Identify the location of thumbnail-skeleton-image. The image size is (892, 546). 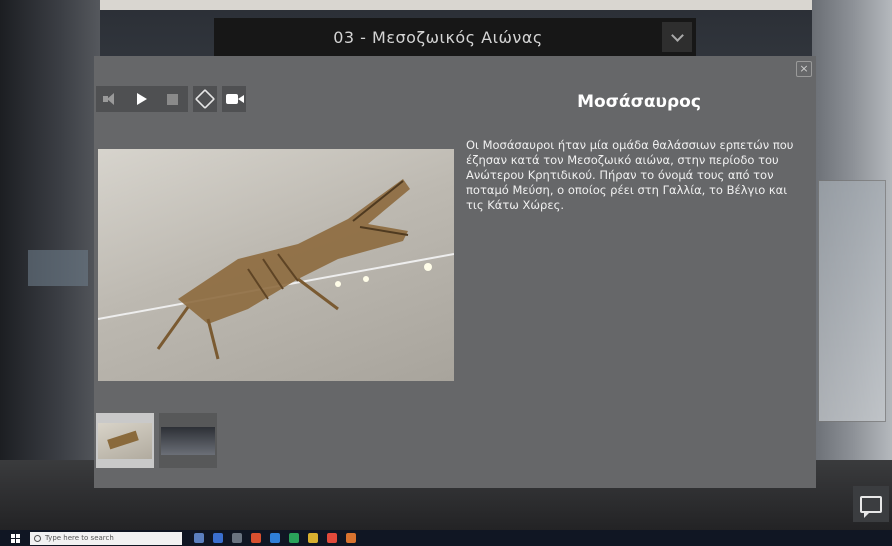
(125, 440).